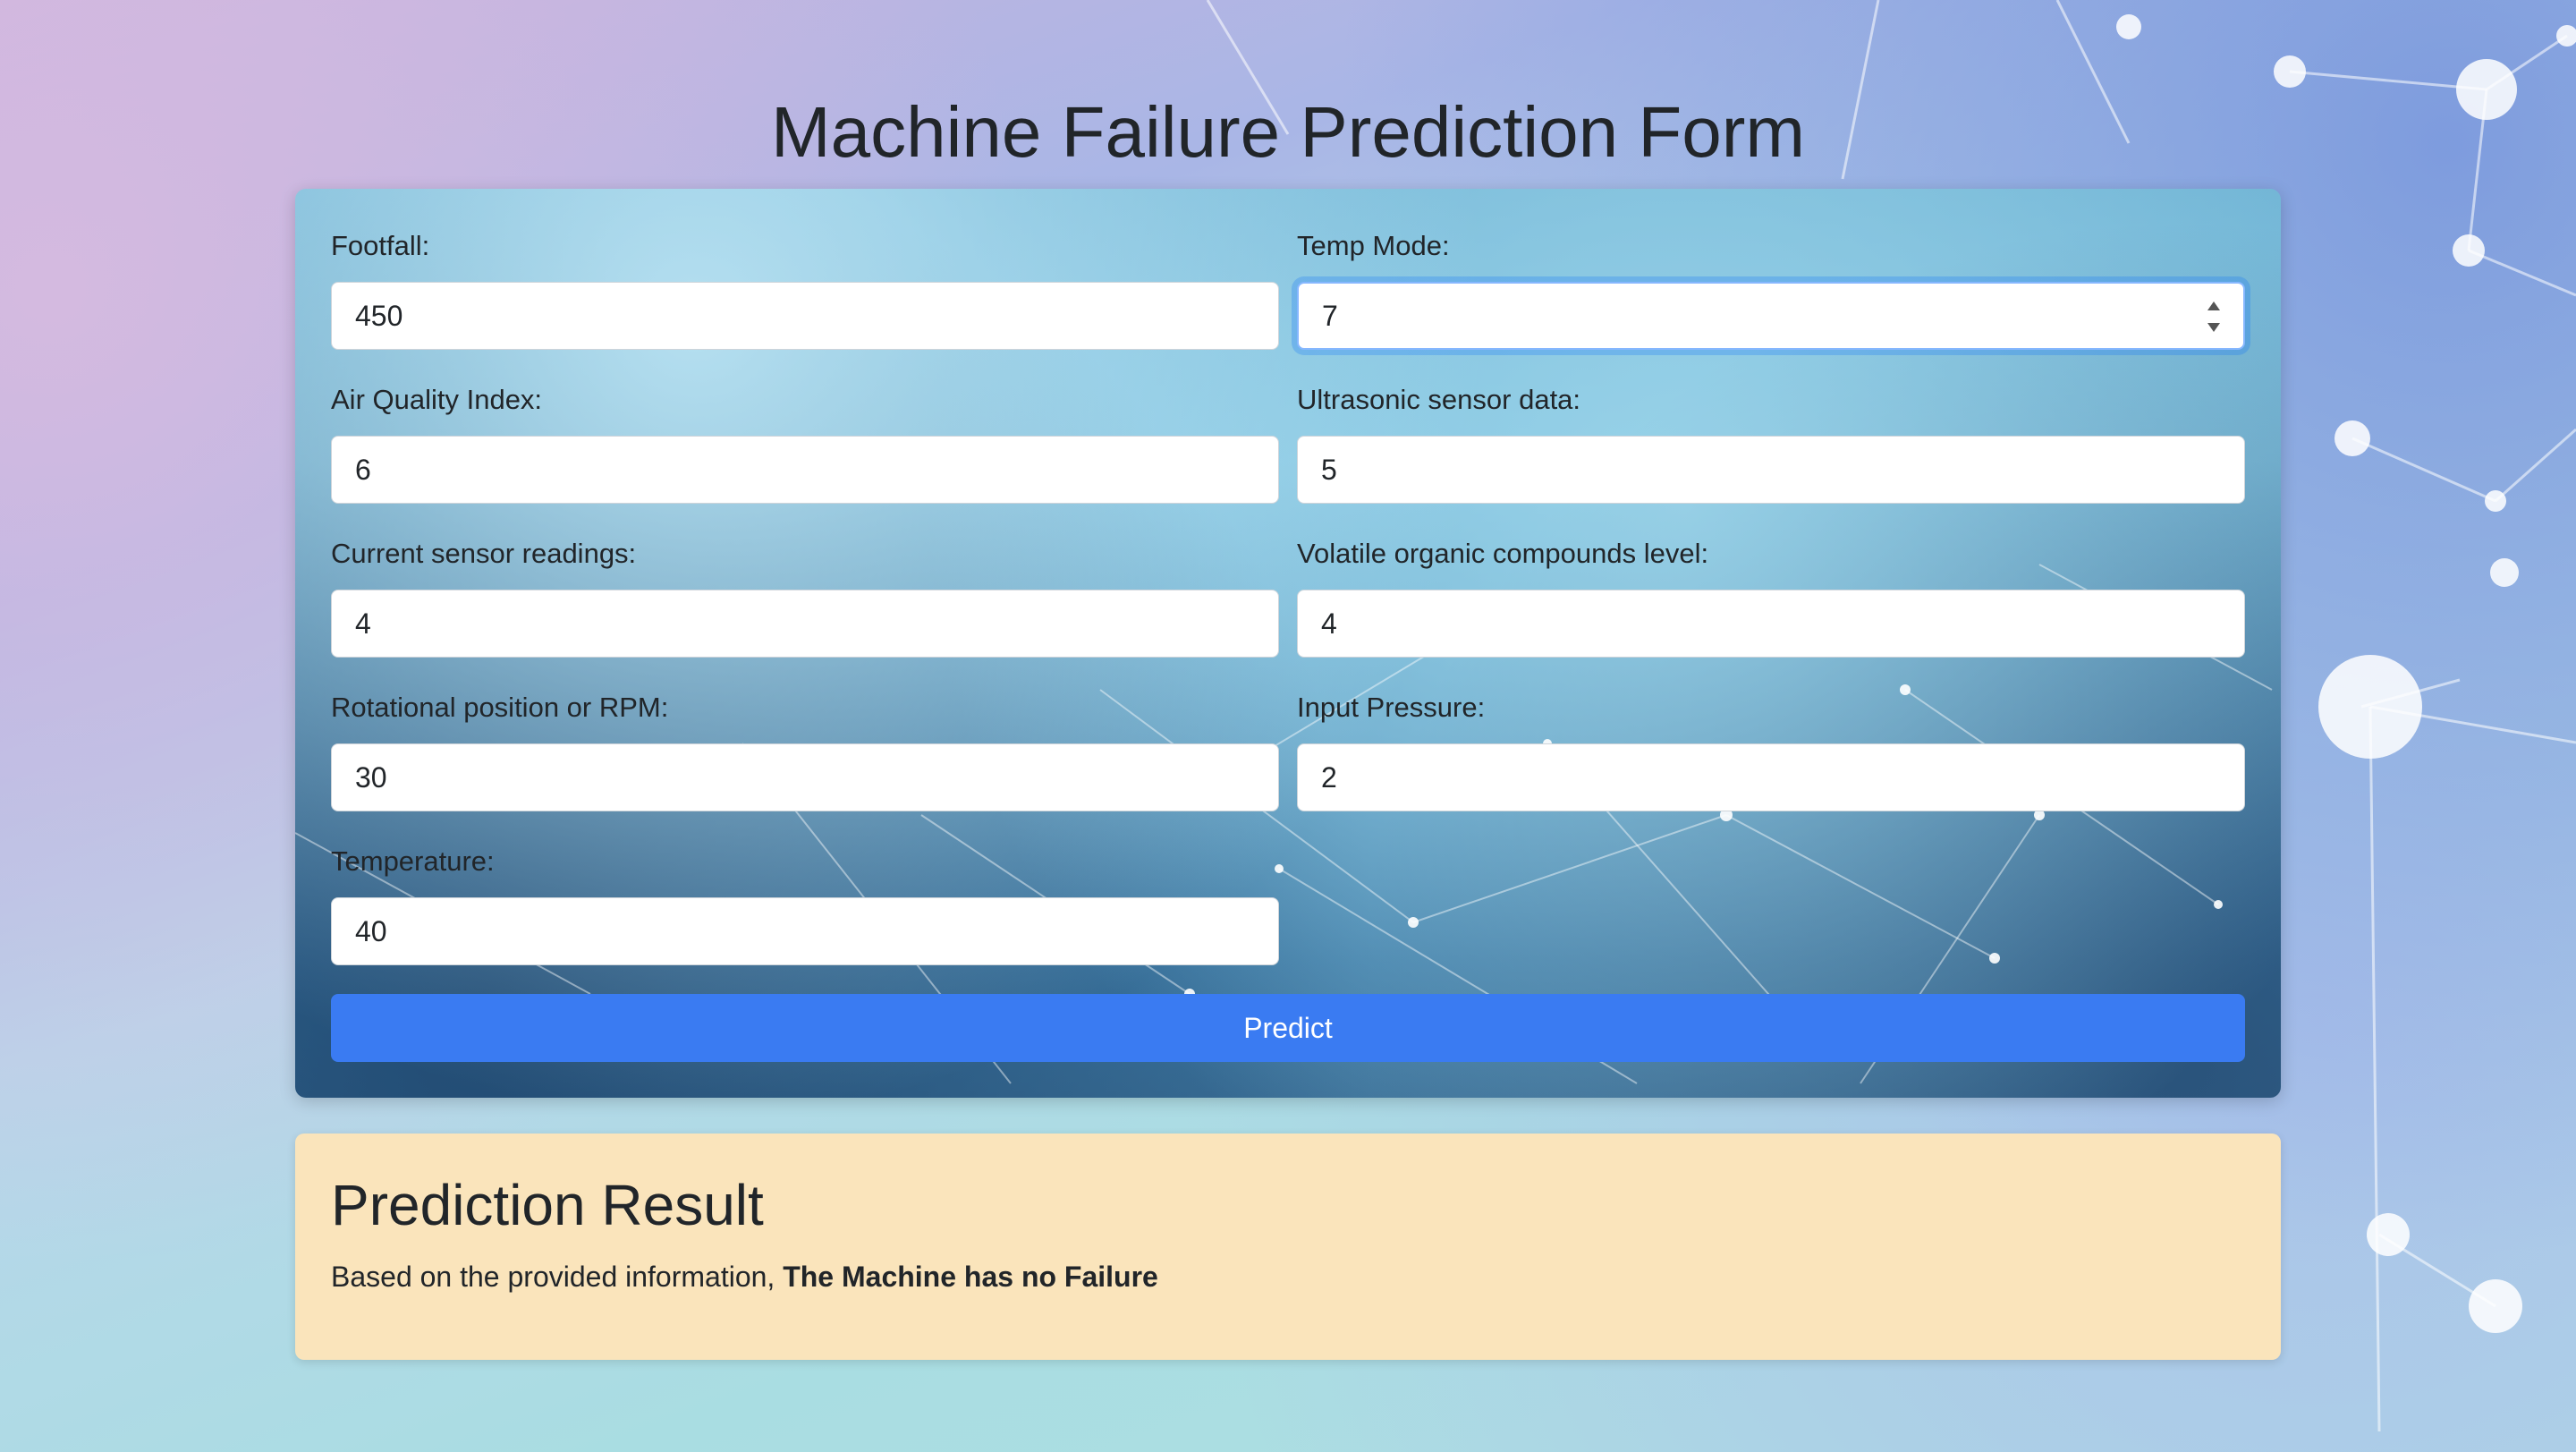 The width and height of the screenshot is (2576, 1452). I want to click on current-sensor-input, so click(805, 624).